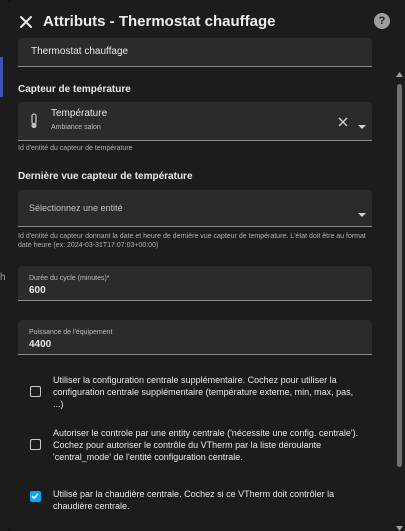 This screenshot has width=405, height=531. I want to click on central-mode-checkbox, so click(35, 444).